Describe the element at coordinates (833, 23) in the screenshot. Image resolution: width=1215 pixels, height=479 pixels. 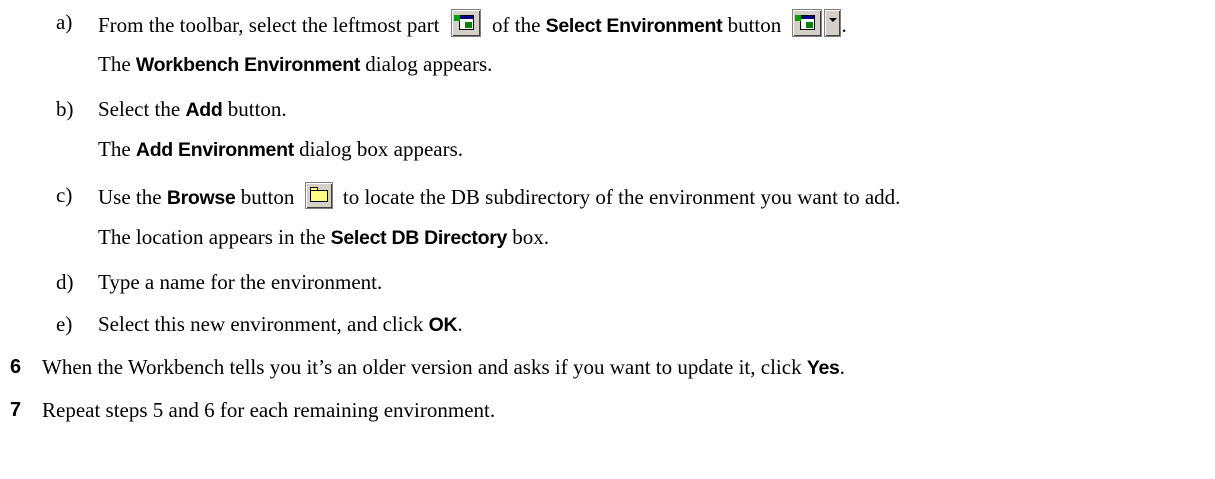
I see `chevron-down-icon` at that location.